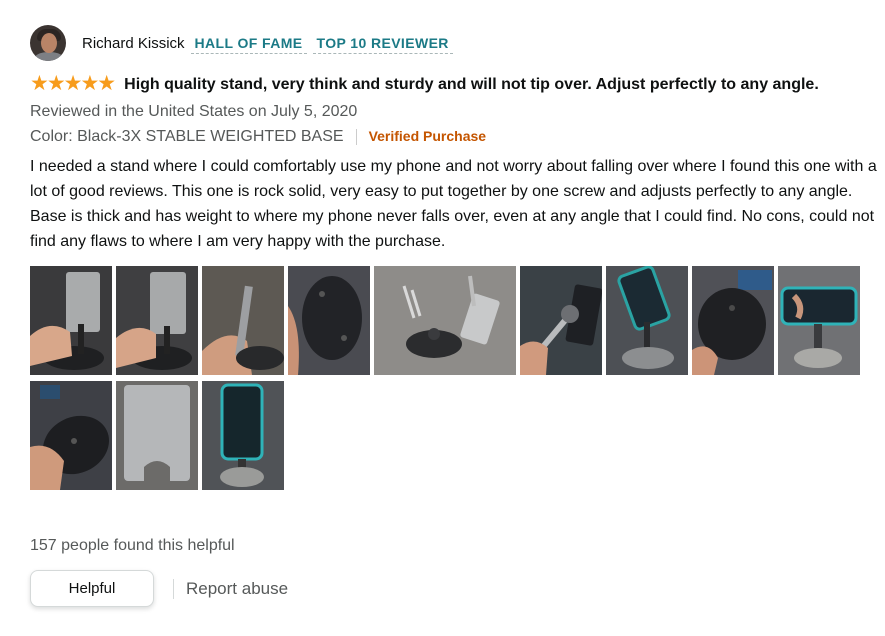 This screenshot has width=885, height=636. I want to click on top-reviewer-badge: TOP 10 REVIEWER, so click(382, 43).